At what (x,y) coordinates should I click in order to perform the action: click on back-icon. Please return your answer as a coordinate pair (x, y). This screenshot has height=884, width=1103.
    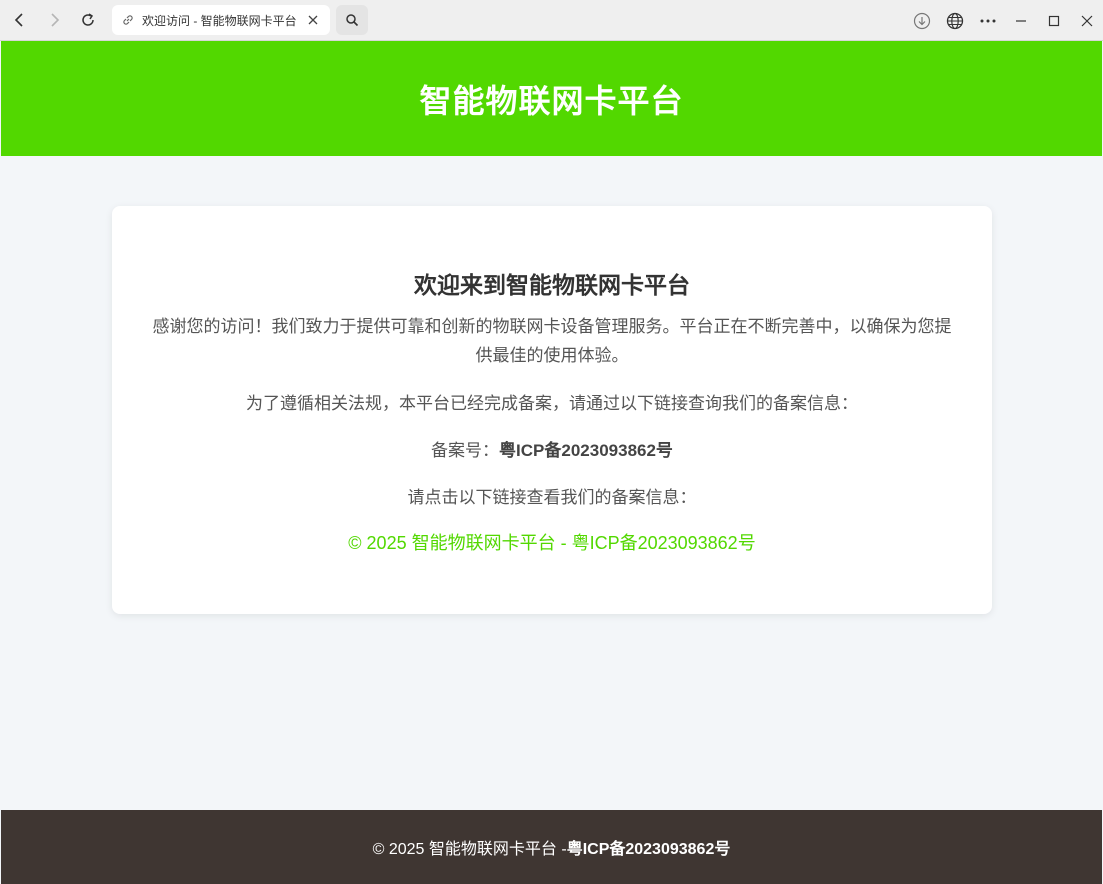
    Looking at the image, I should click on (20, 20).